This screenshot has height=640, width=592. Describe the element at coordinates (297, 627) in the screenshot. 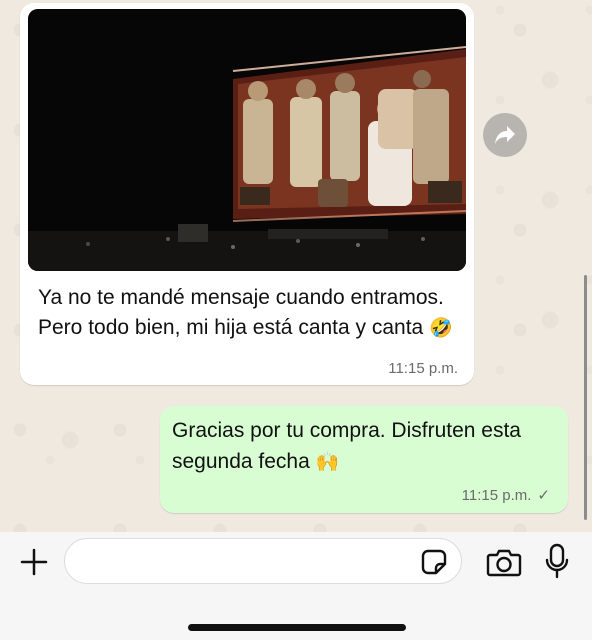

I see `home-indicator` at that location.